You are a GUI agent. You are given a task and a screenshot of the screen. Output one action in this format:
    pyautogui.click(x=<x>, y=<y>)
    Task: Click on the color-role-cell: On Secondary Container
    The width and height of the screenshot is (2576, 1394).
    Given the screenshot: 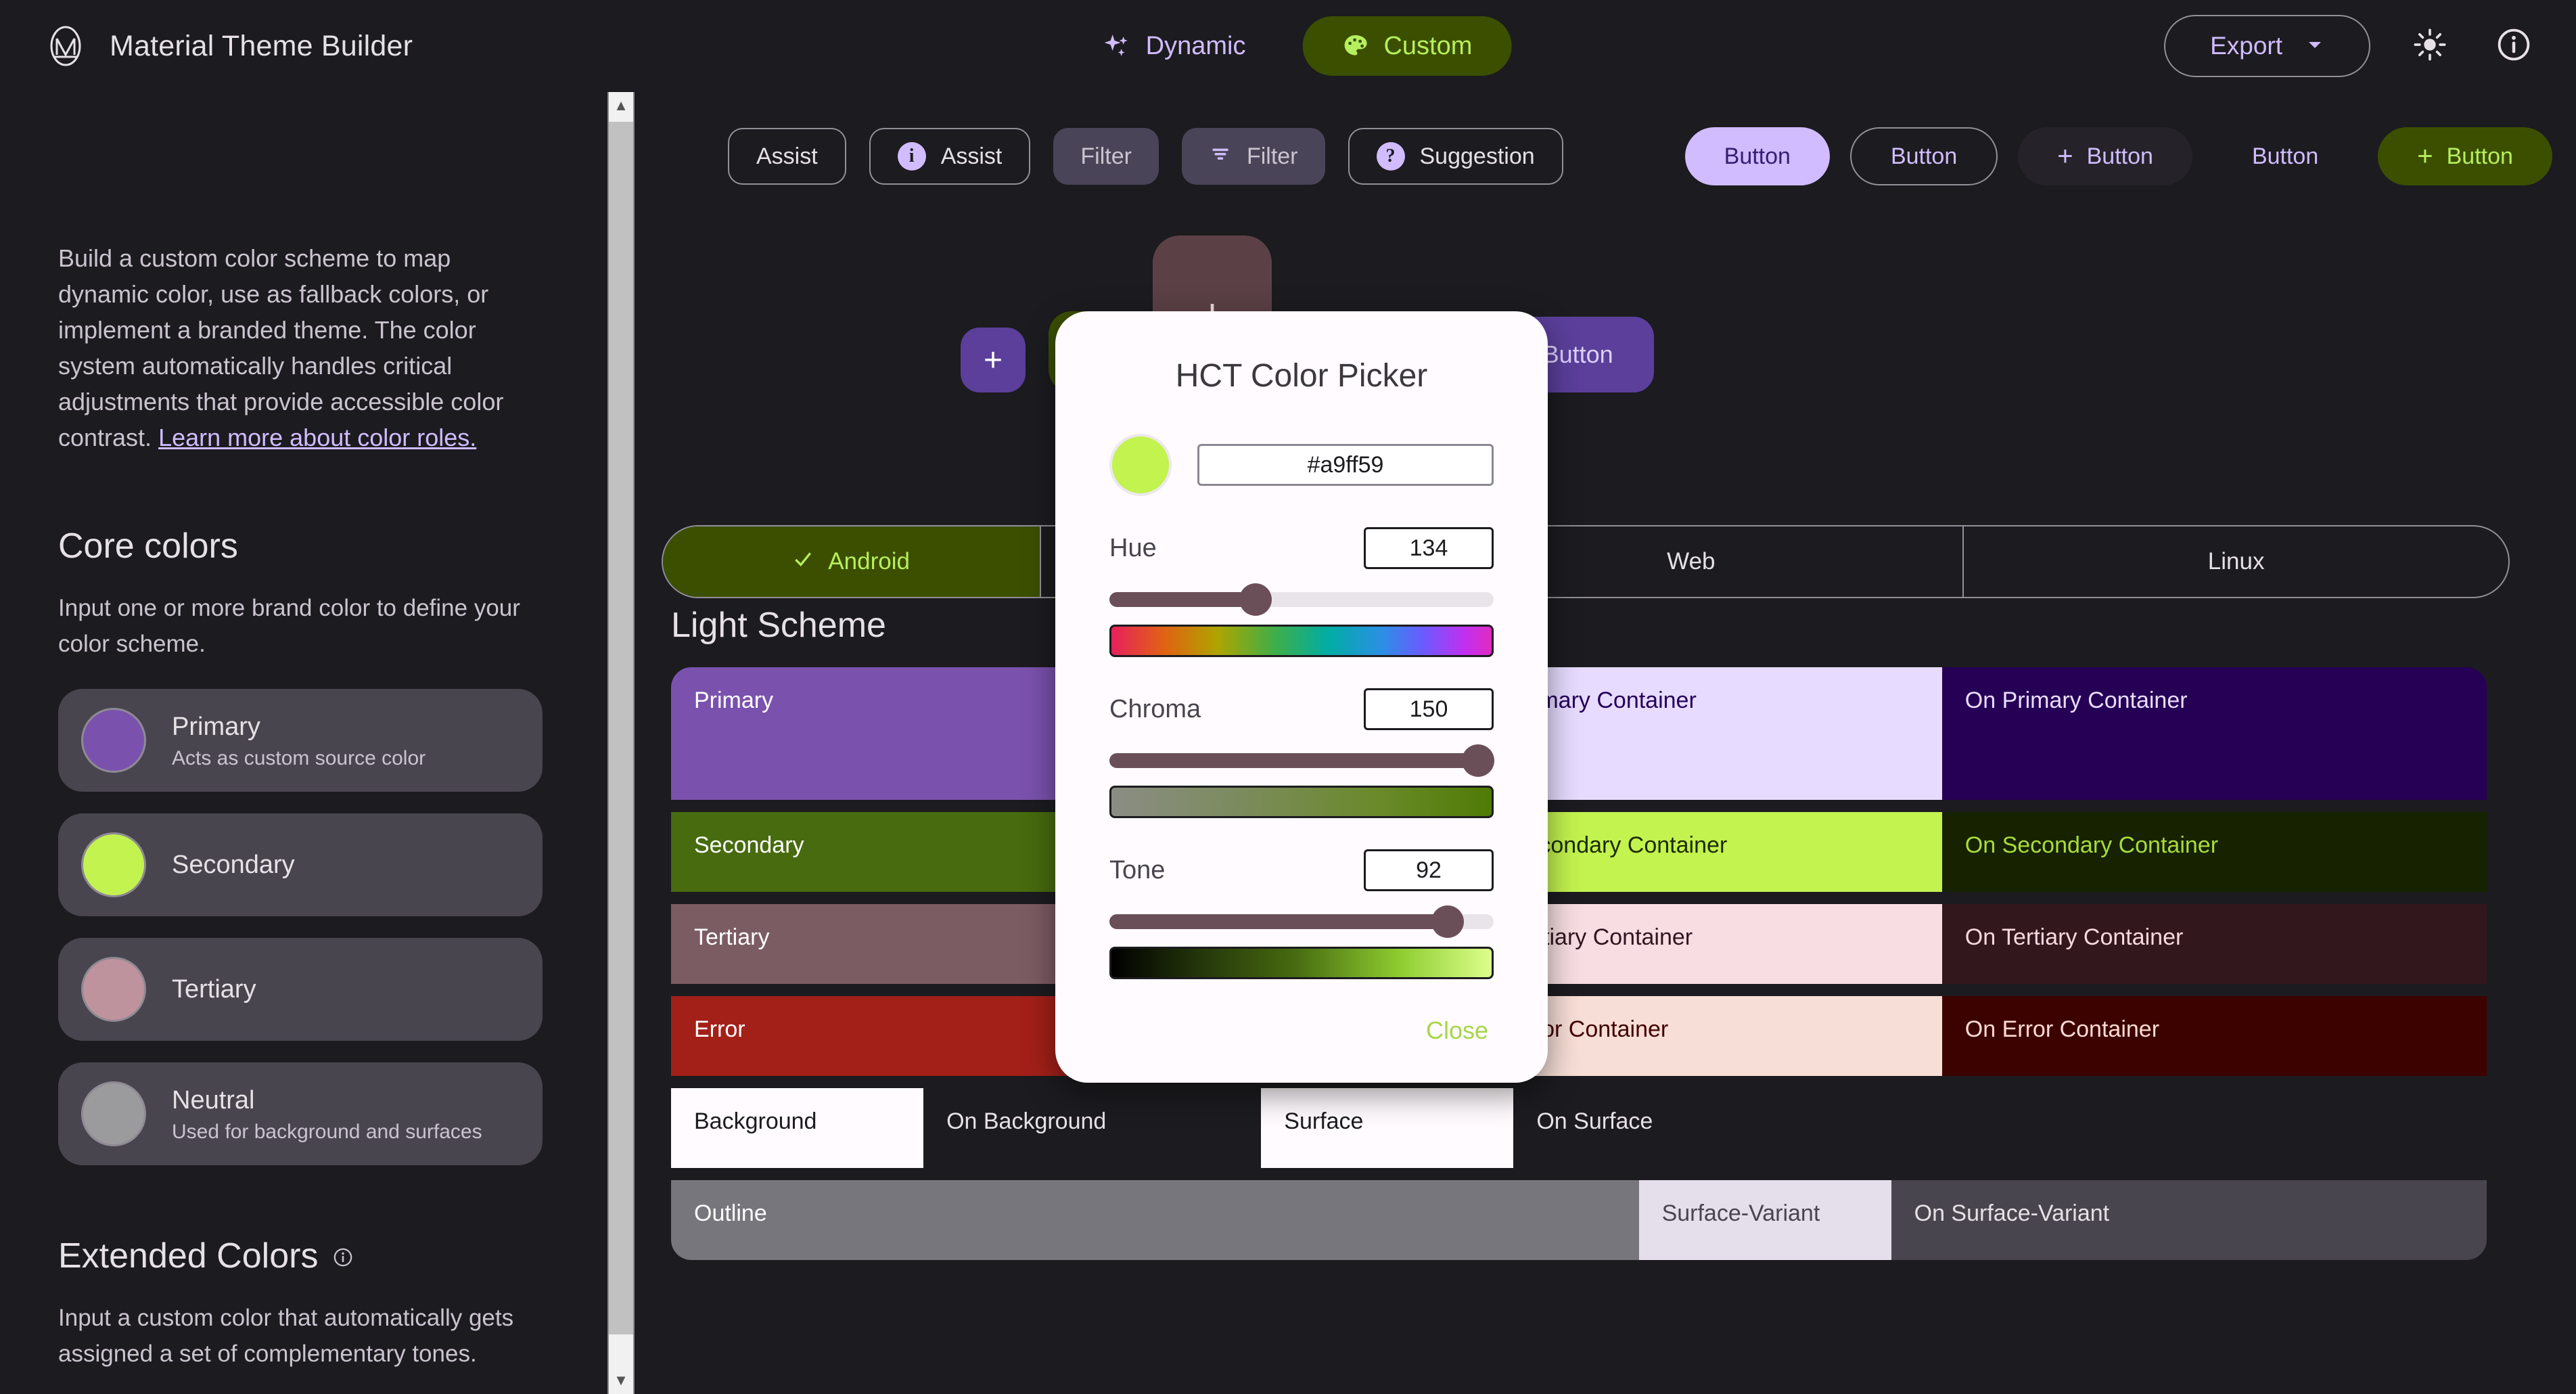 What is the action you would take?
    pyautogui.click(x=2214, y=852)
    